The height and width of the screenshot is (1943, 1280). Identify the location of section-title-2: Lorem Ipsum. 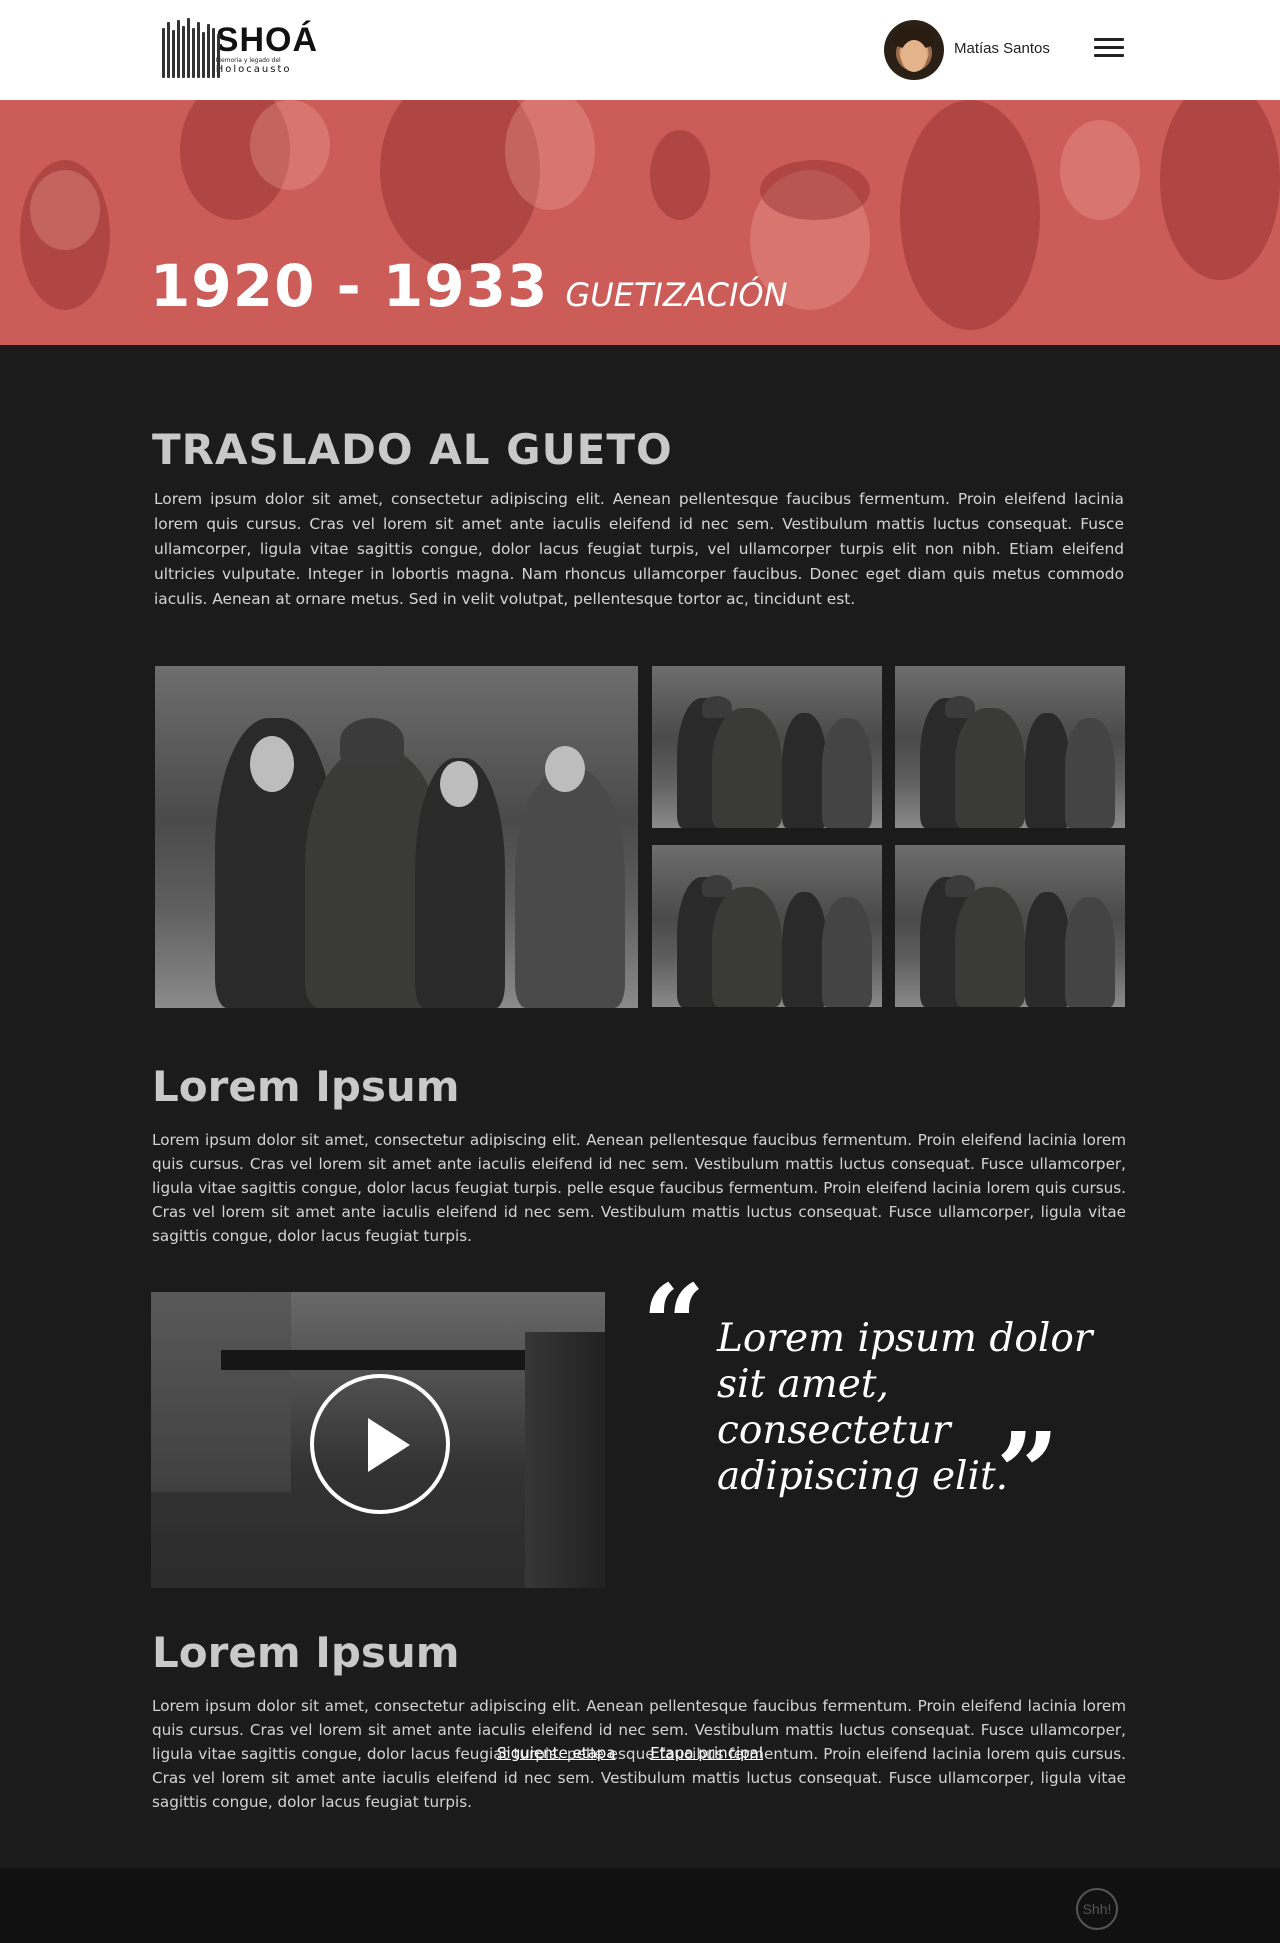
(306, 1086).